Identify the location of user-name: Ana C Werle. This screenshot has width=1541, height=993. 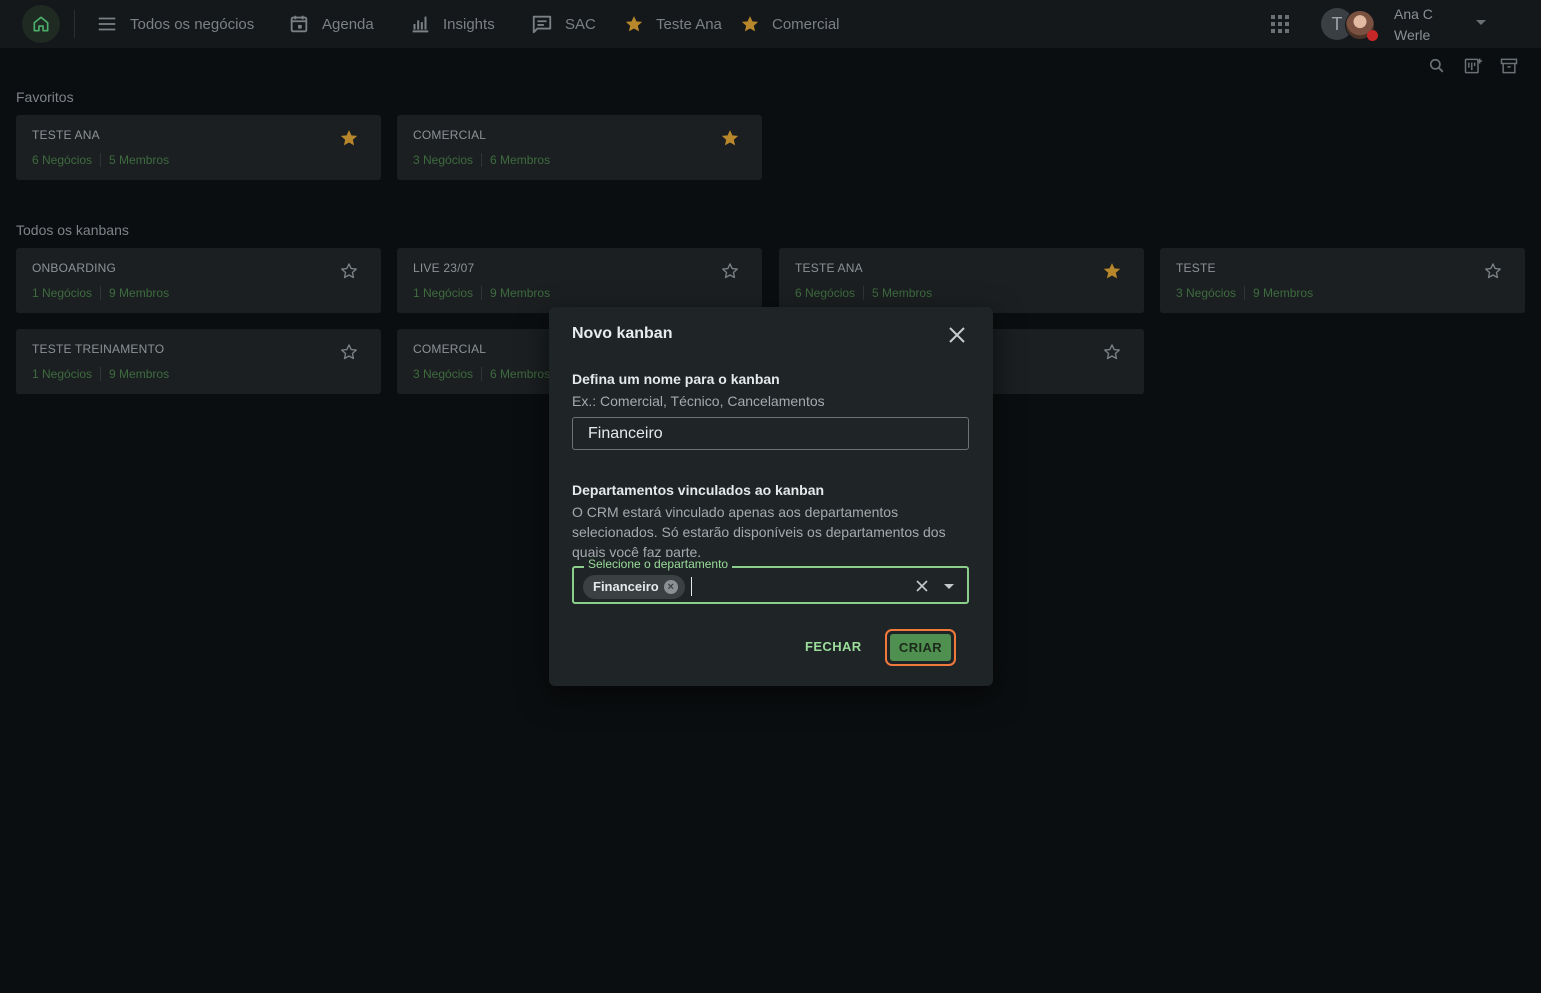
(1424, 25).